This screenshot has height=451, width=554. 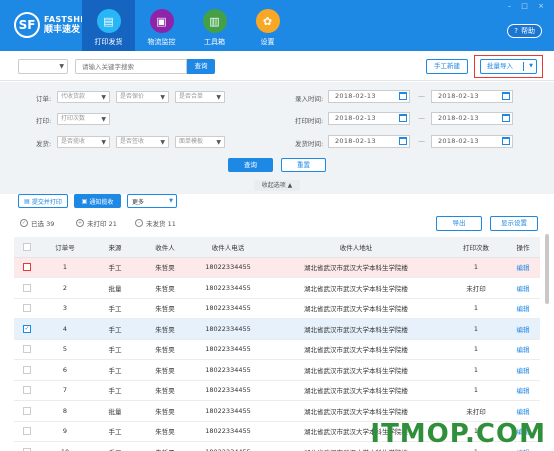 I want to click on cell-no: 7, so click(x=65, y=390).